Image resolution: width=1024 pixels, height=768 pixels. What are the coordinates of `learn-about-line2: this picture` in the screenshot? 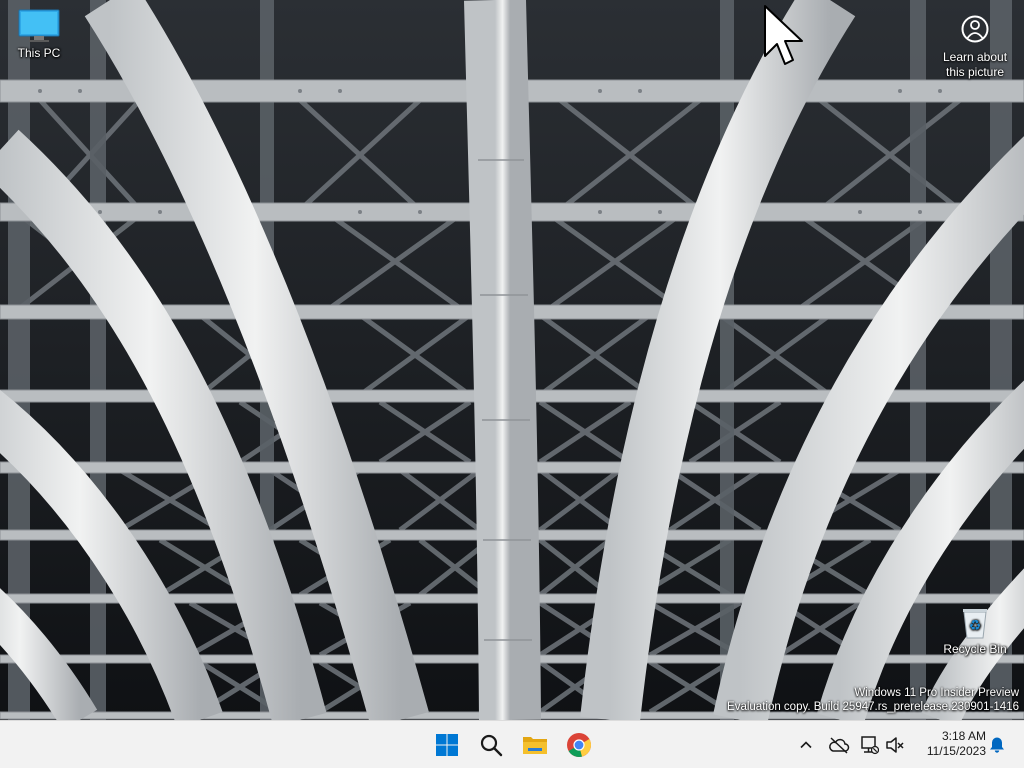 It's located at (975, 72).